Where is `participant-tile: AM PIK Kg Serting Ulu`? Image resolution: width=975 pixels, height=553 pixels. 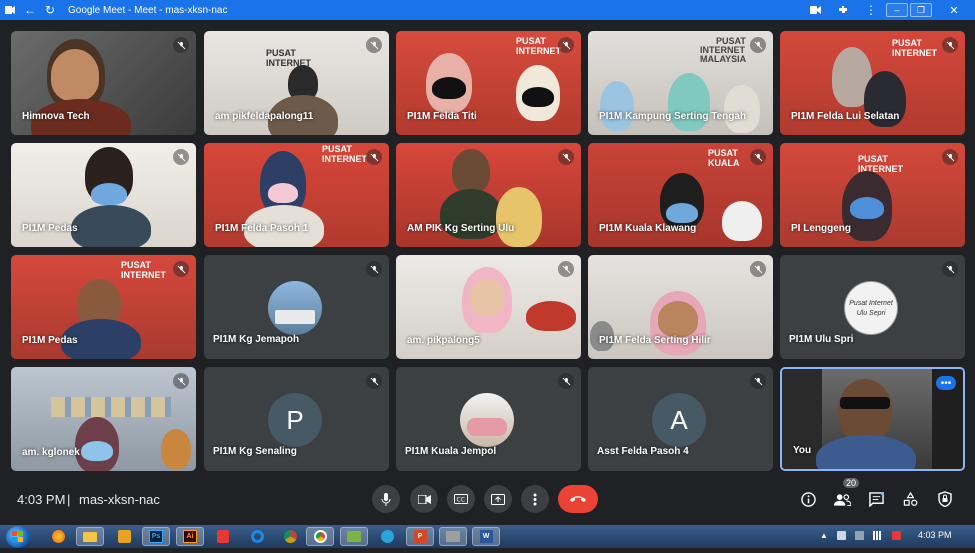
participant-tile: AM PIK Kg Serting Ulu is located at coordinates (488, 195).